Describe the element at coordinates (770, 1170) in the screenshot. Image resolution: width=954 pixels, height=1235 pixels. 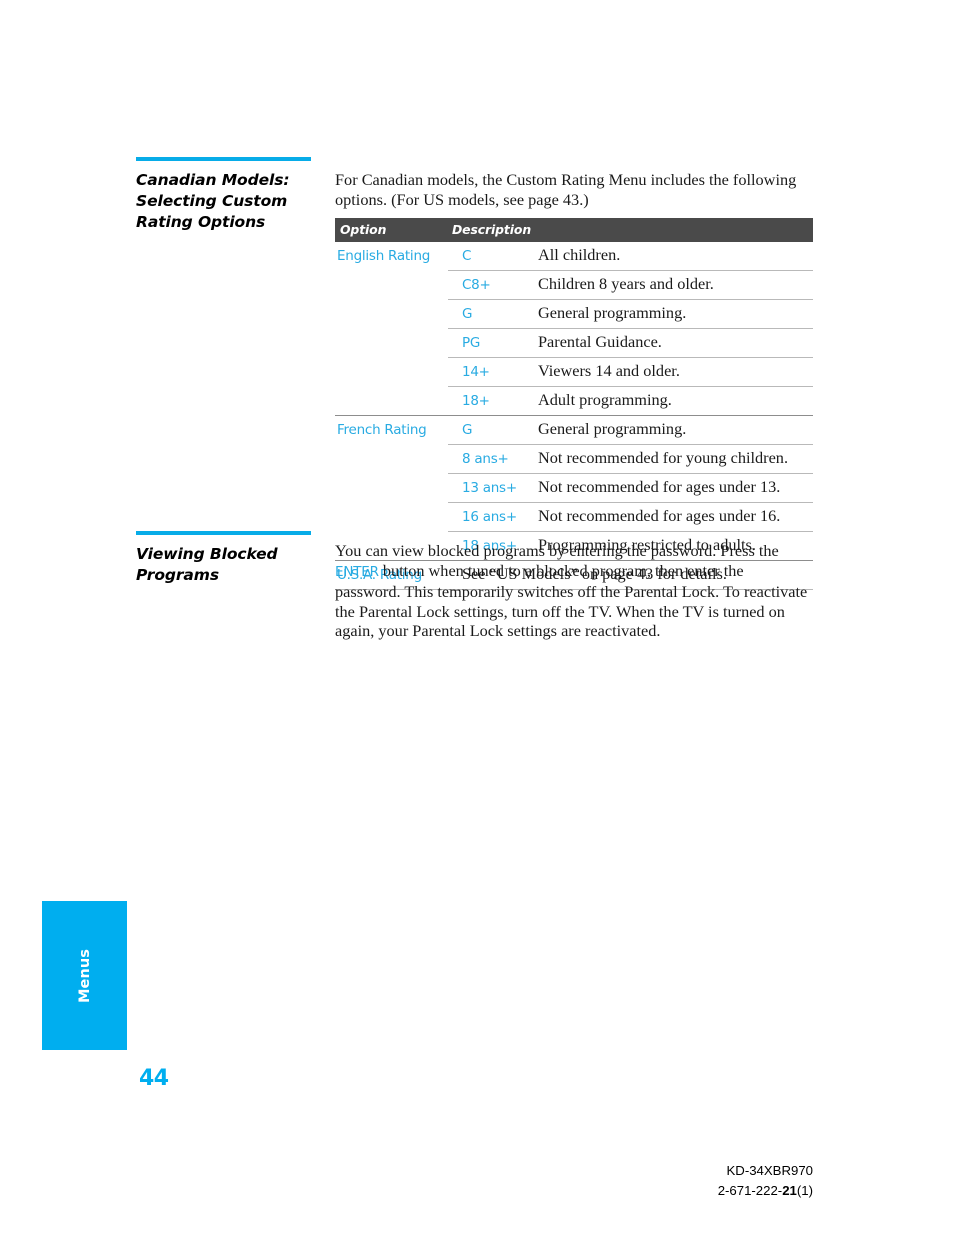
I see `footer-model-number: KD-34XBR970` at that location.